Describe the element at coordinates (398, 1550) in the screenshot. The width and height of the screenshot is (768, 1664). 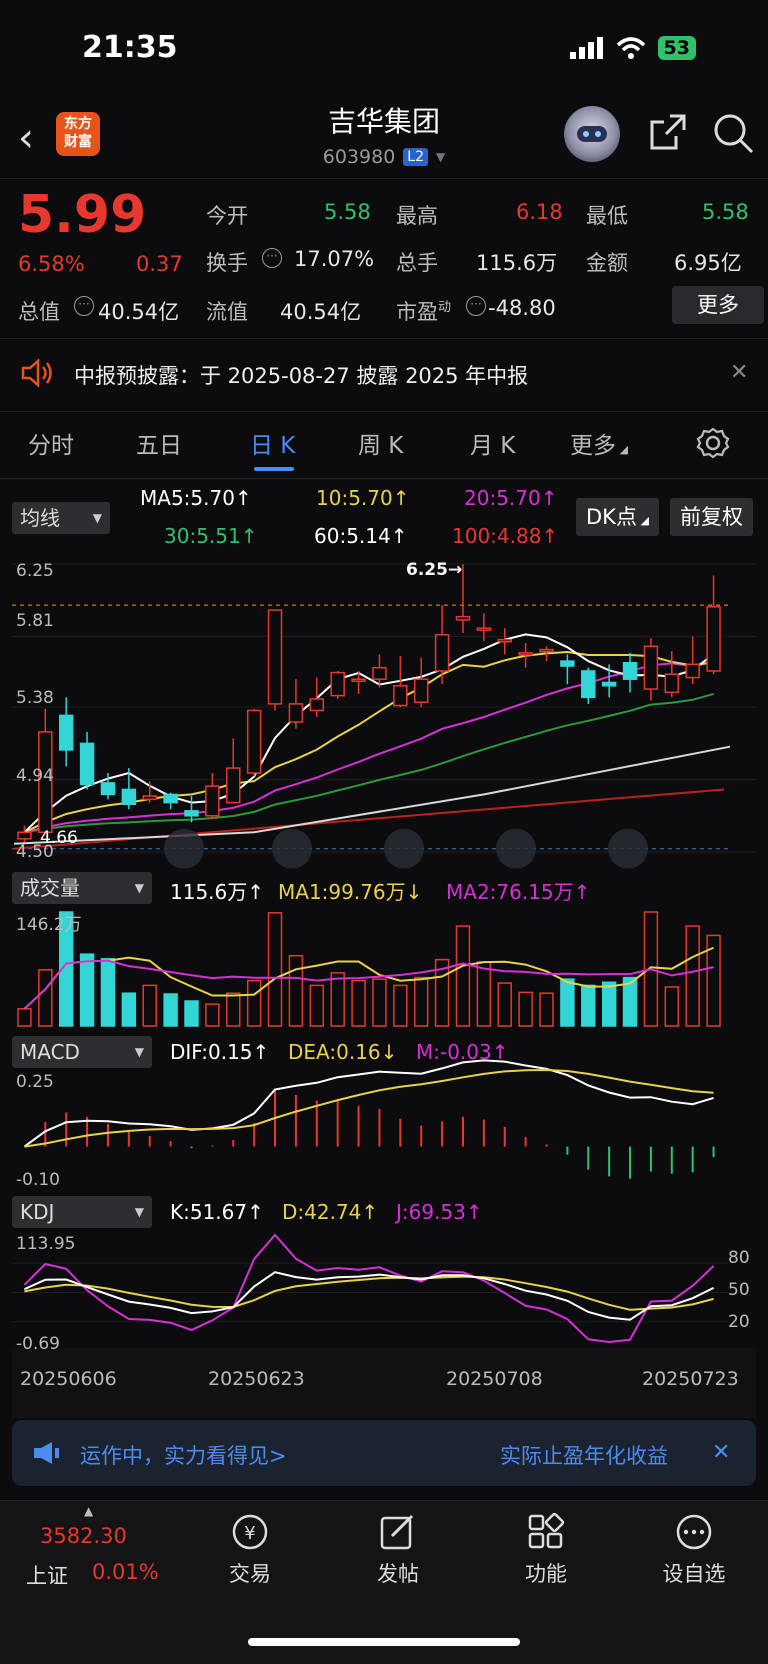
I see `nav-post: 发帖` at that location.